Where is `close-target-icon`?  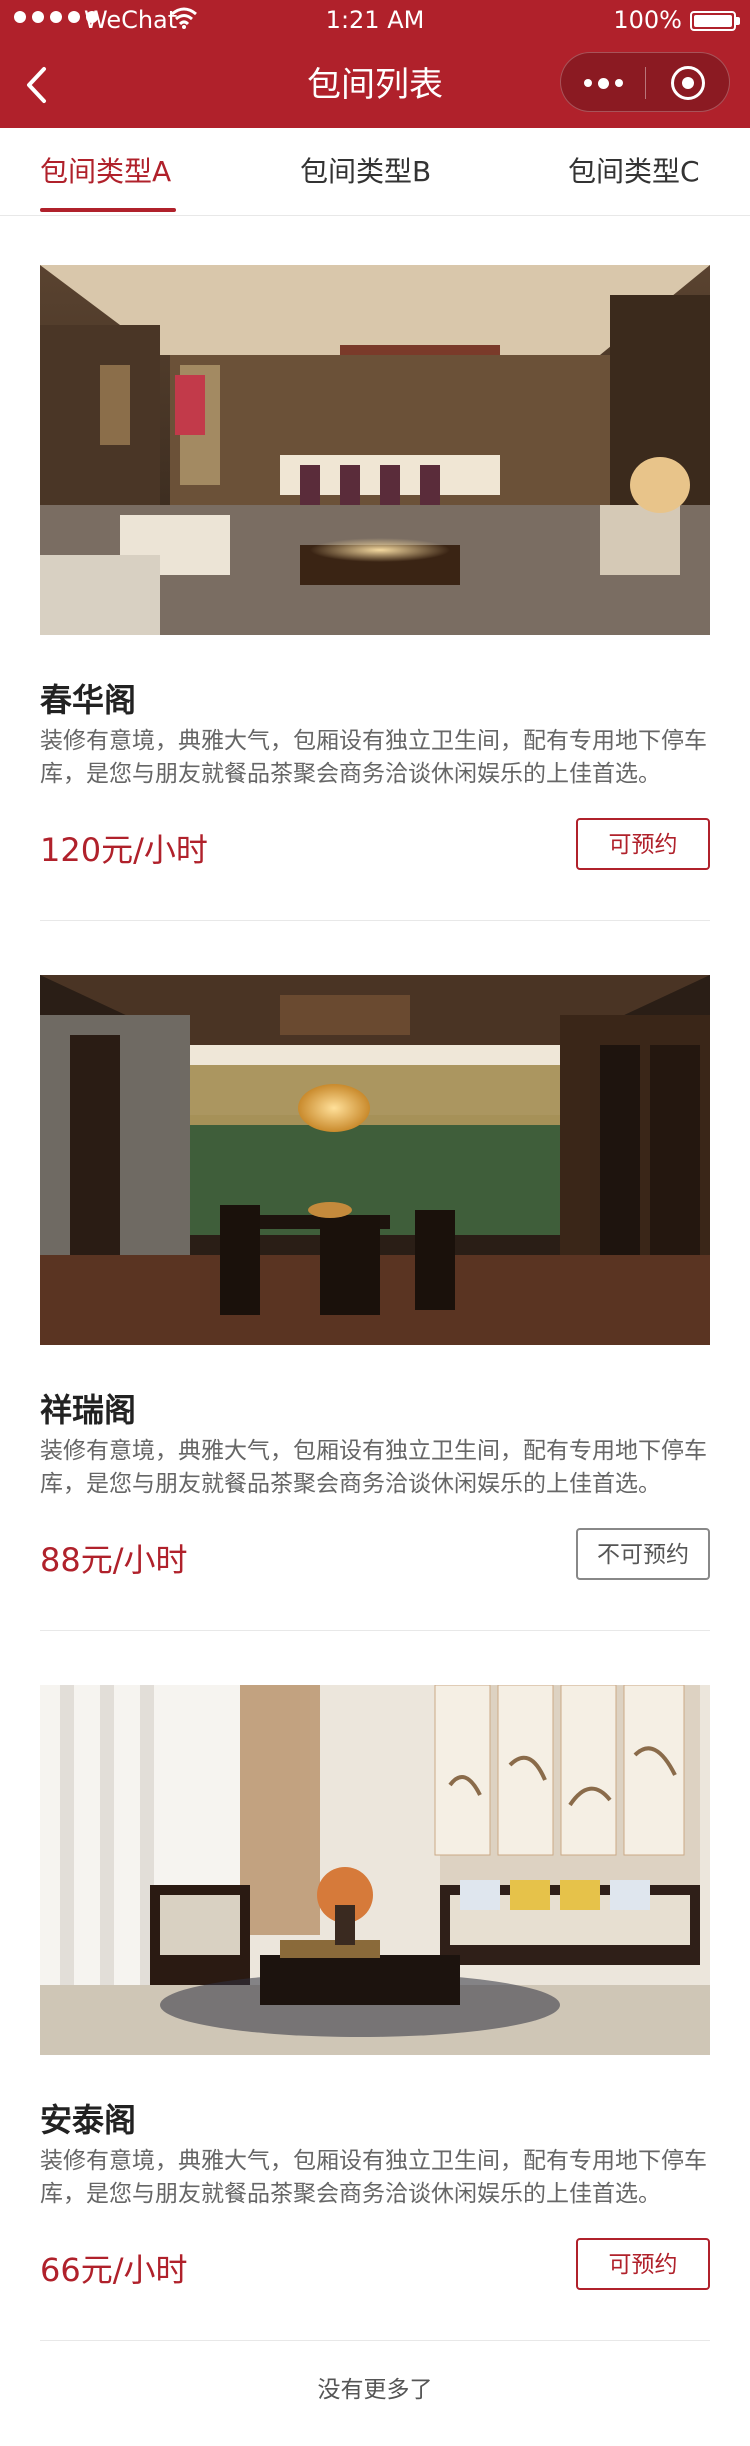 close-target-icon is located at coordinates (688, 83).